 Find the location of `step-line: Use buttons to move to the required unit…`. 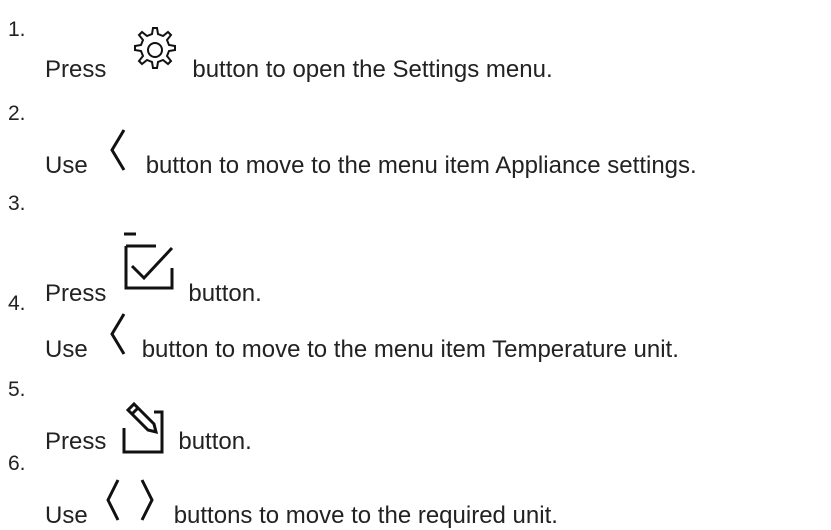

step-line: Use buttons to move to the required unit… is located at coordinates (301, 504).